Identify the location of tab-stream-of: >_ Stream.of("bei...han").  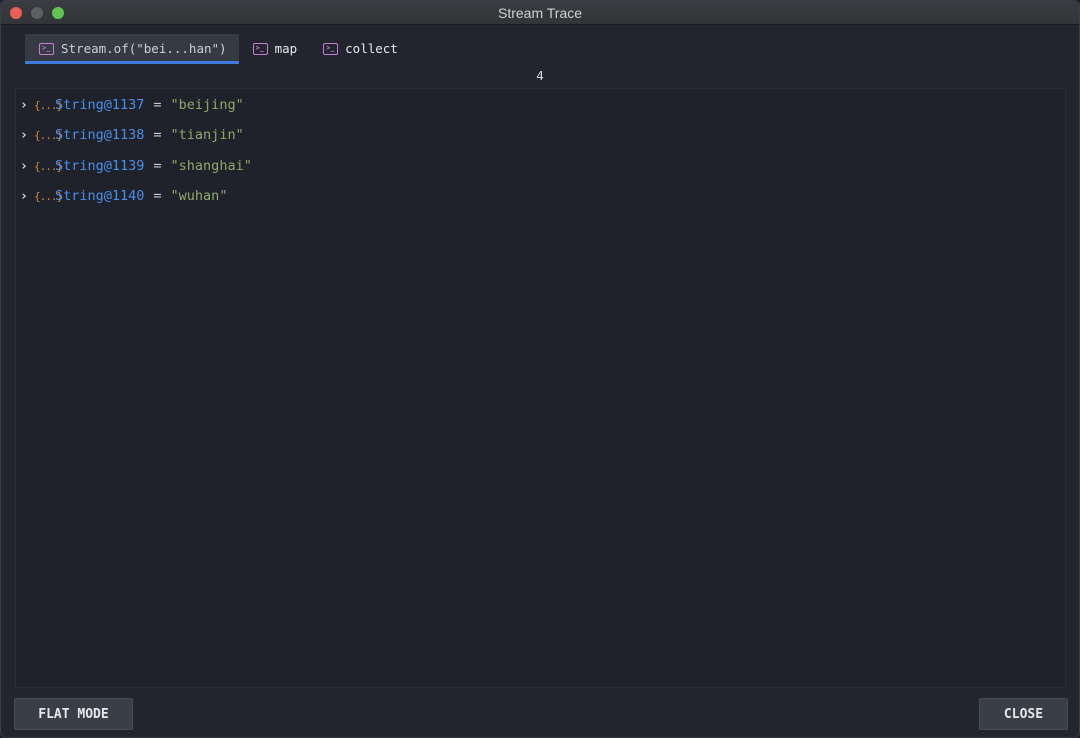
(132, 49).